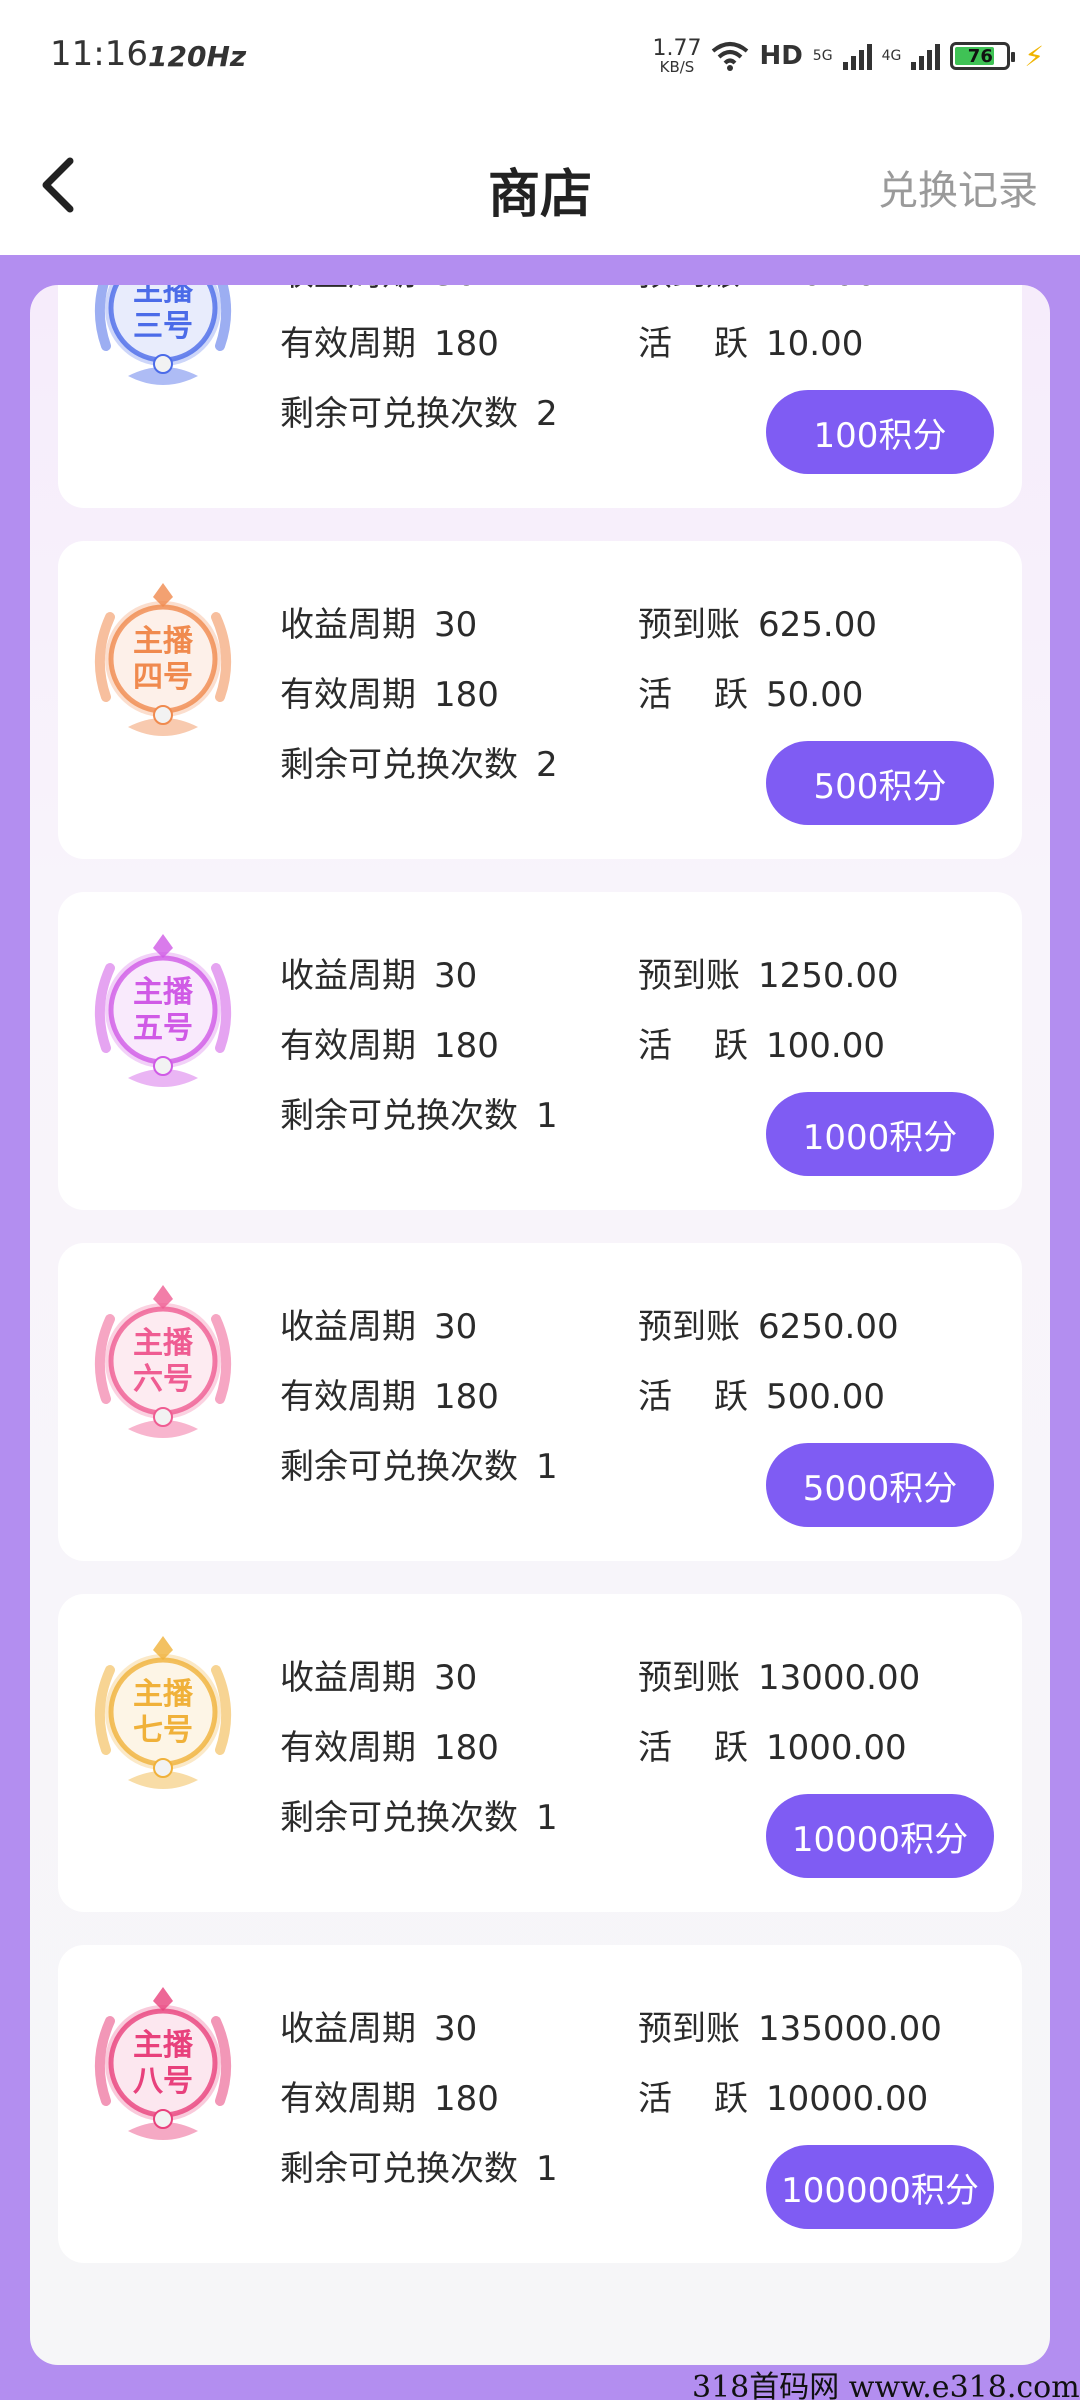 This screenshot has height=2400, width=1080. Describe the element at coordinates (781, 56) in the screenshot. I see `hd-indicator: HD` at that location.